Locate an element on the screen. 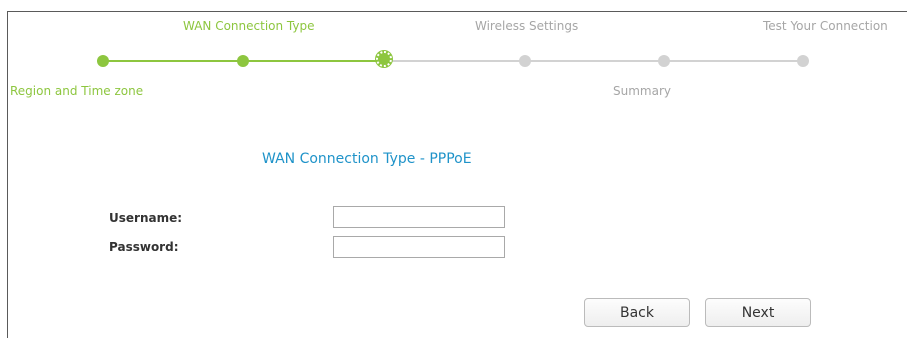 Image resolution: width=907 pixels, height=338 pixels. username-input is located at coordinates (419, 217).